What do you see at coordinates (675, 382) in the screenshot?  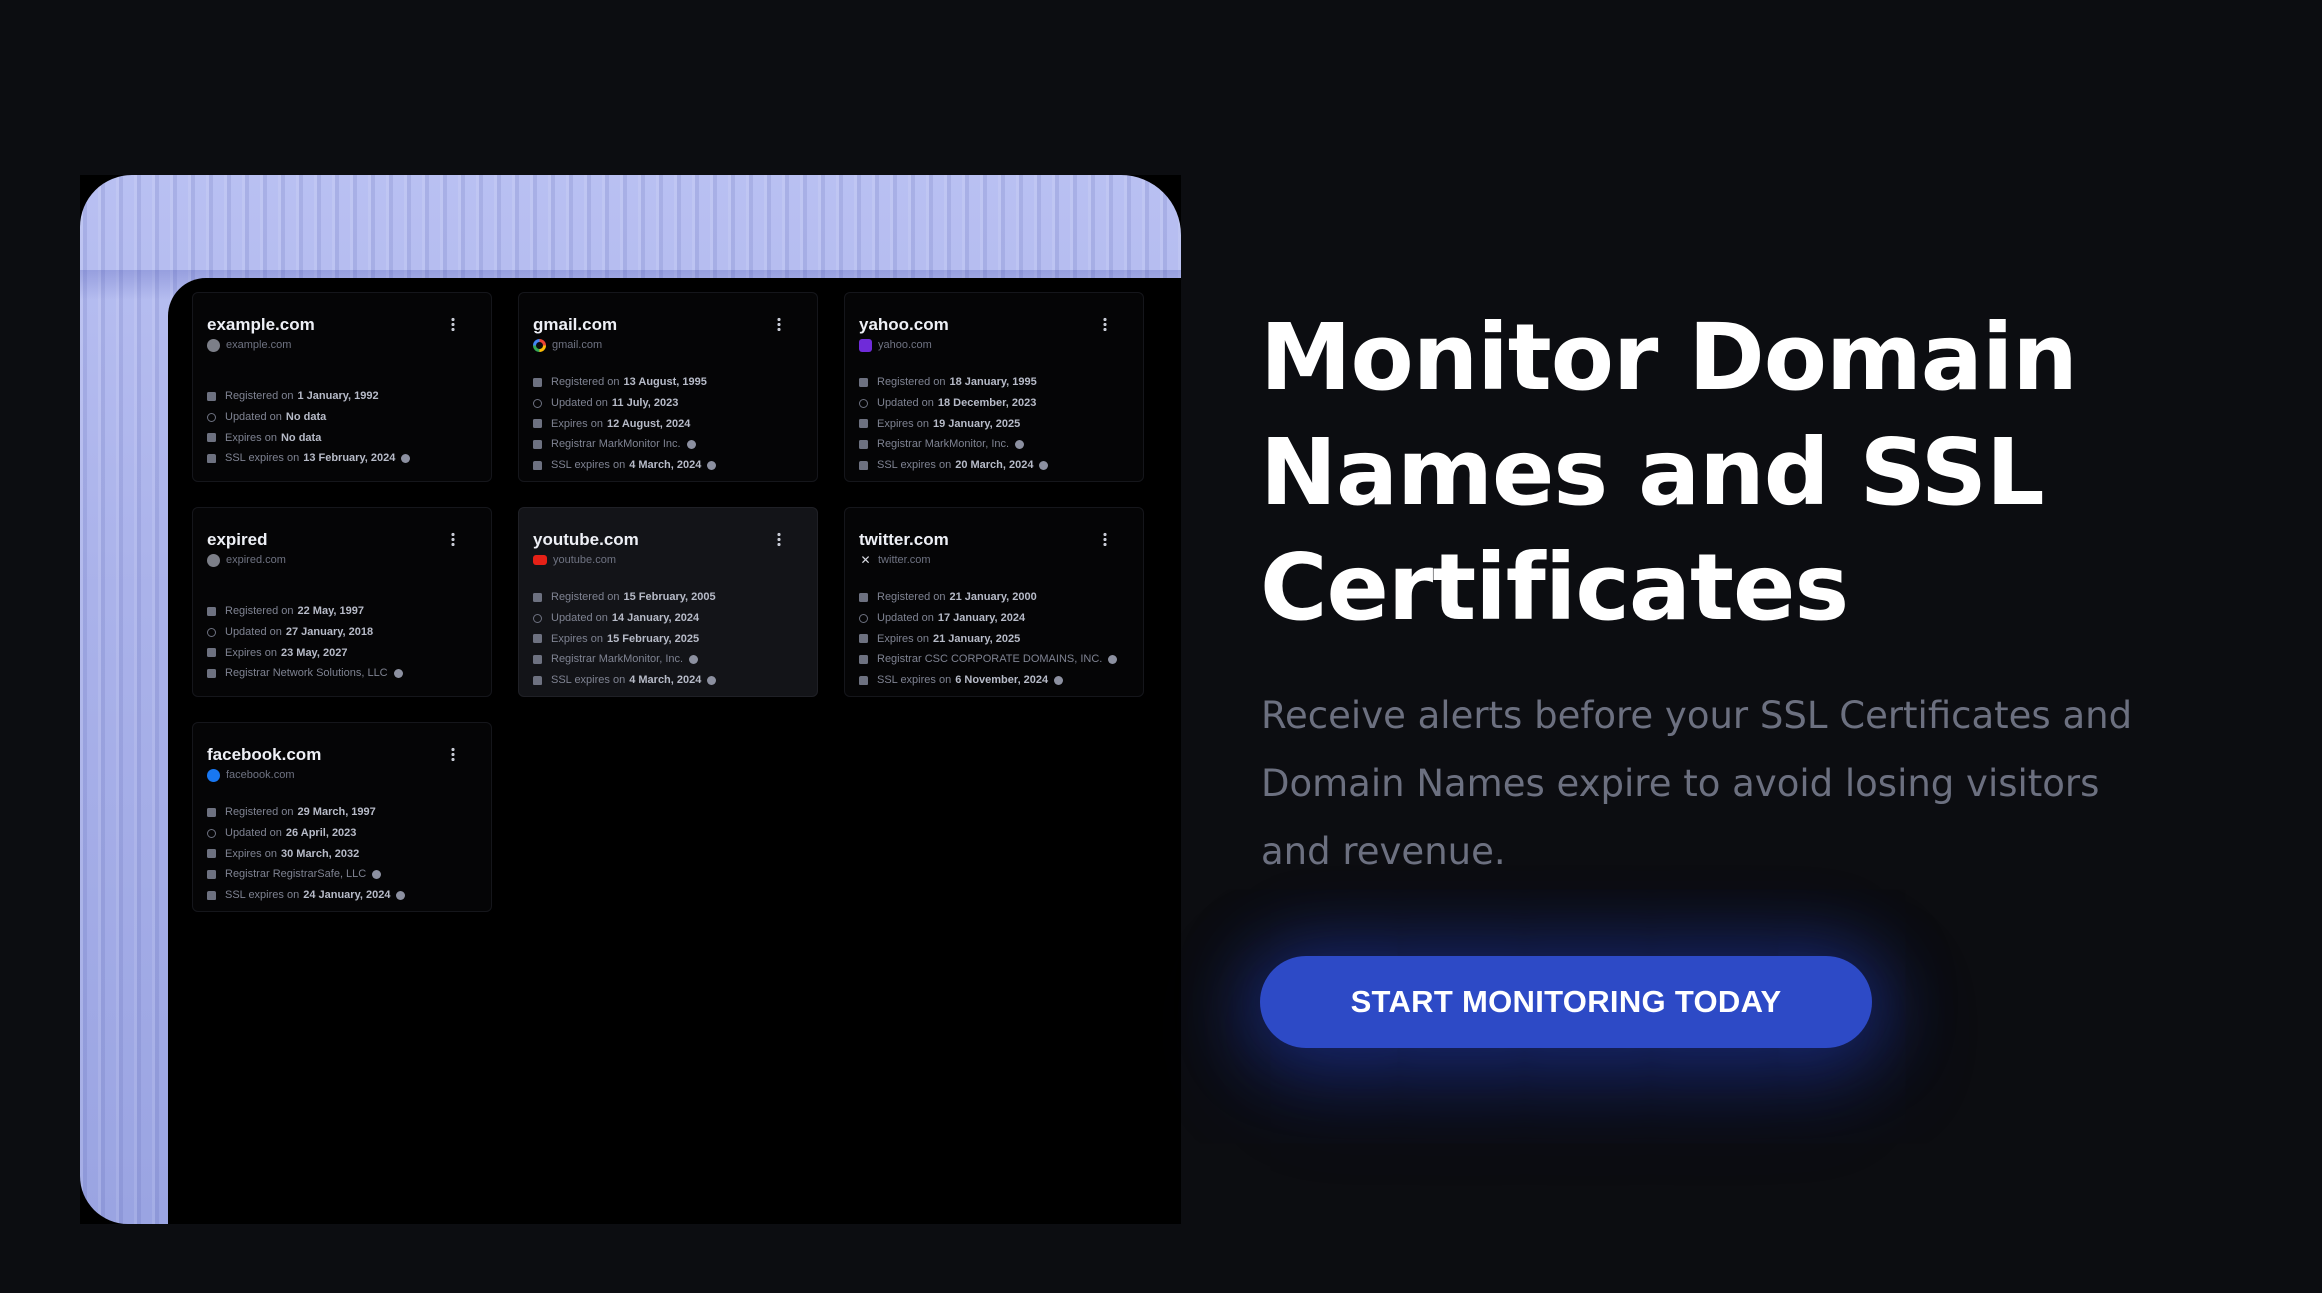 I see `registered-row: Registered on 13 August, 1995` at bounding box center [675, 382].